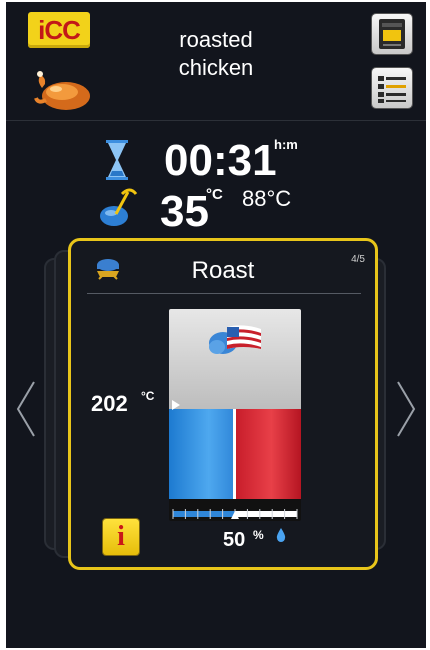  I want to click on steps-list-icon, so click(392, 89).